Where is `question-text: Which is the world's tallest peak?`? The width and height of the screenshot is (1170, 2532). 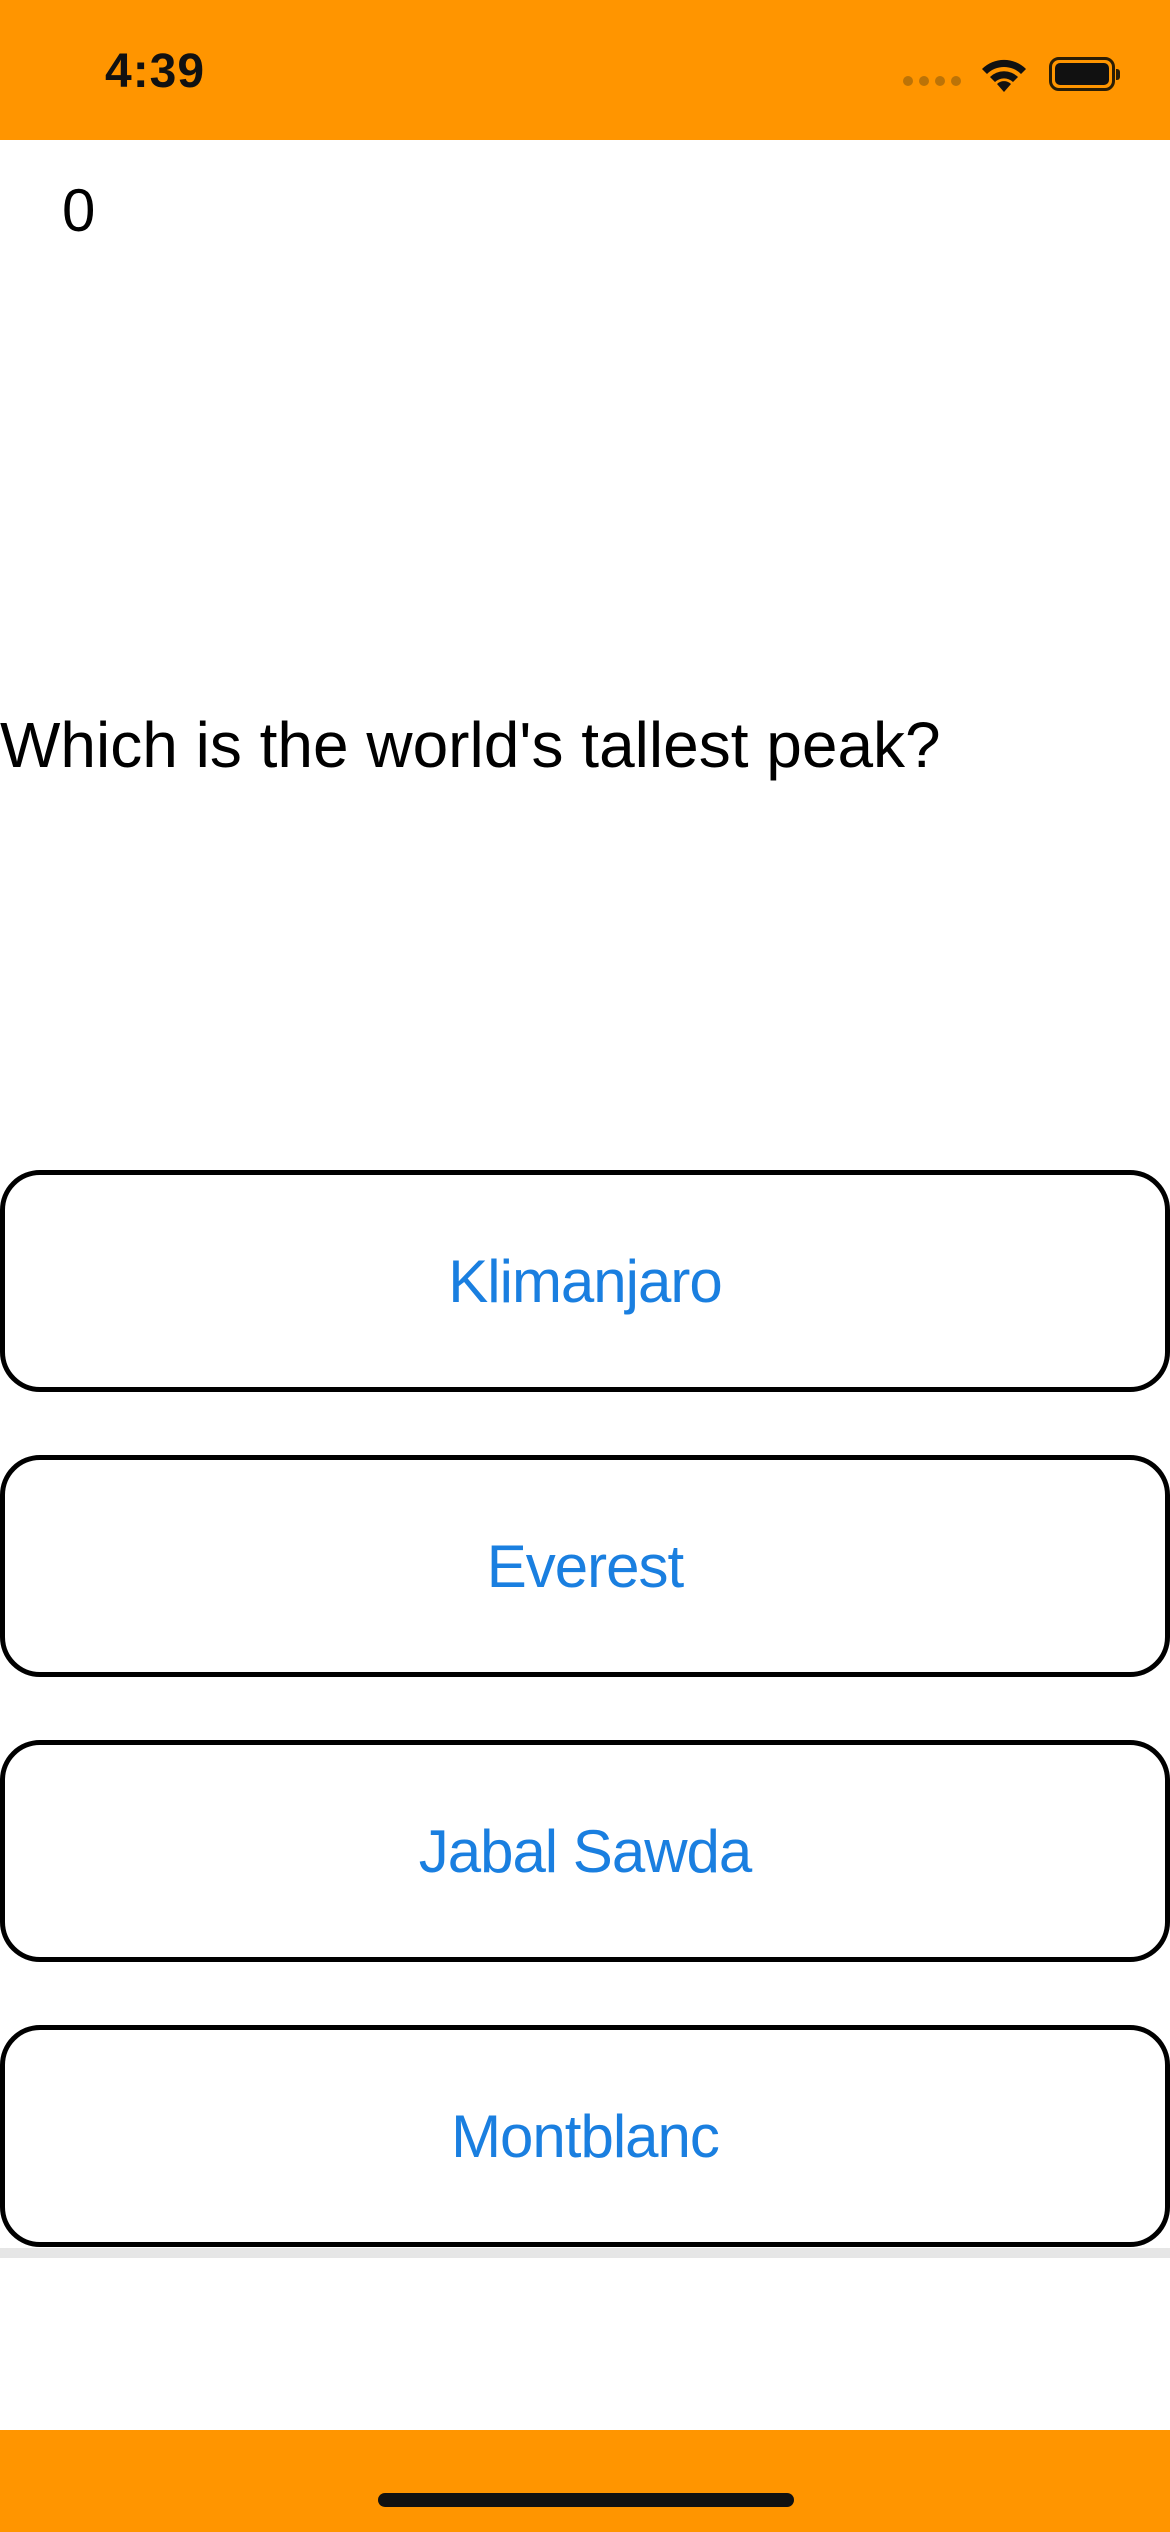 question-text: Which is the world's tallest peak? is located at coordinates (470, 745).